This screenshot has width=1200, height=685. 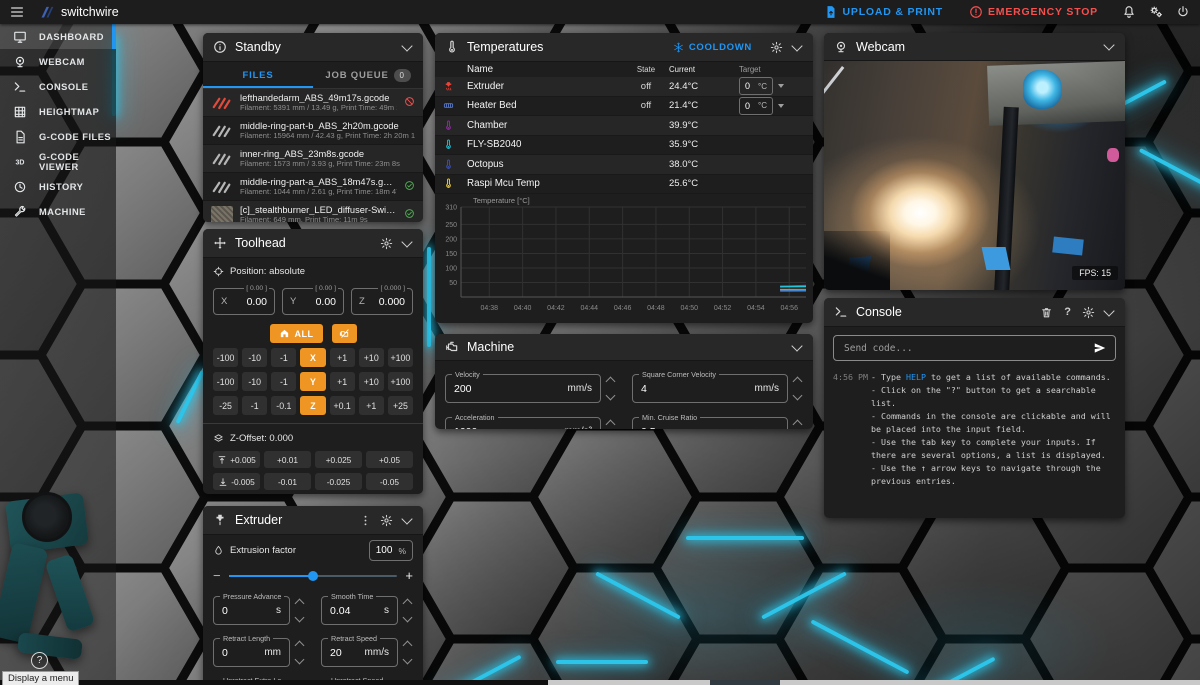 What do you see at coordinates (371, 381) in the screenshot?
I see `jog-button: +10` at bounding box center [371, 381].